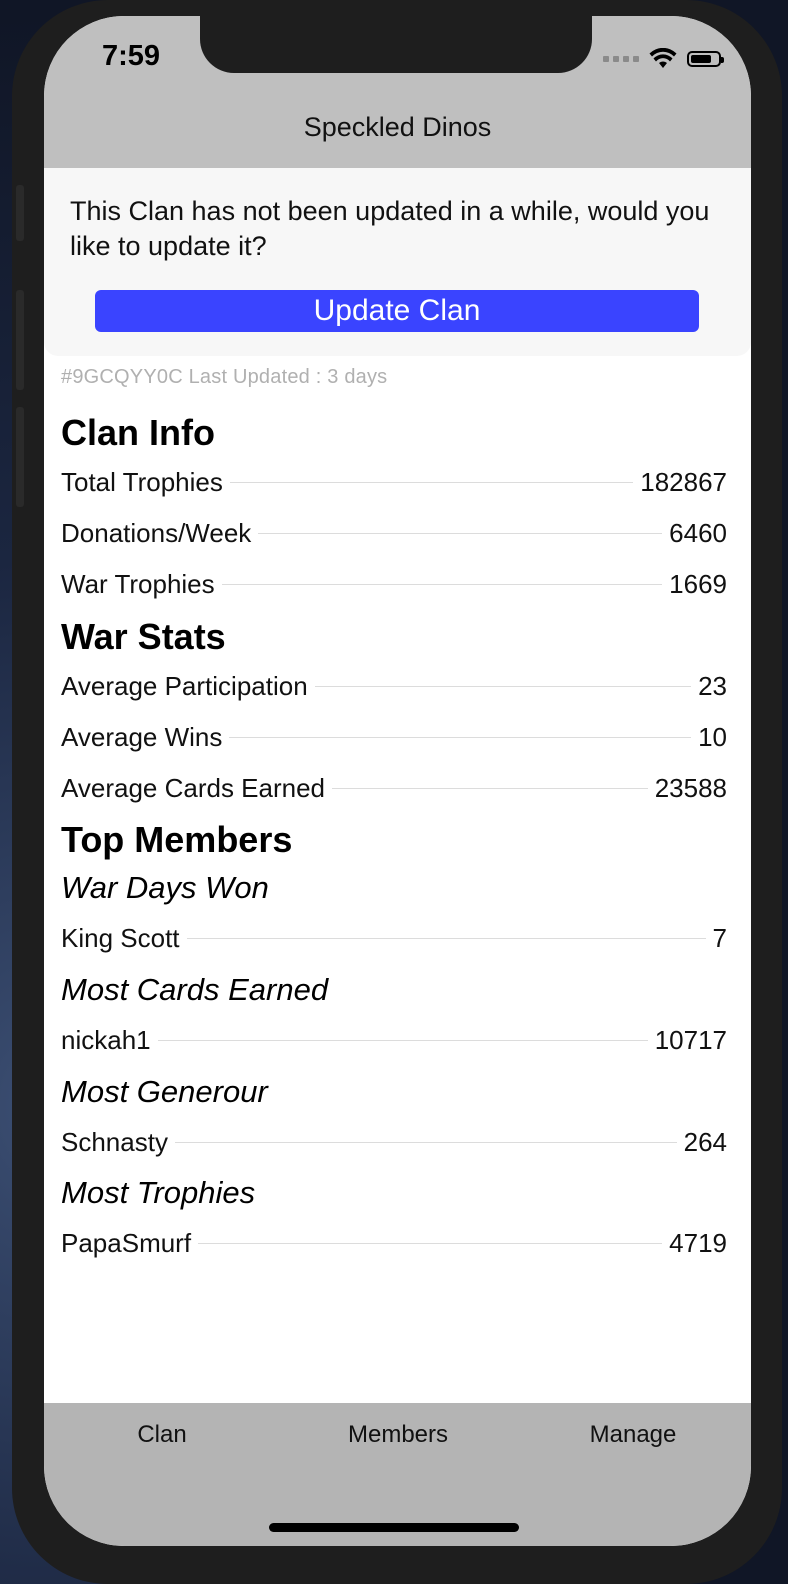 Image resolution: width=788 pixels, height=1584 pixels. What do you see at coordinates (394, 686) in the screenshot?
I see `stat-row: Average Participation 23` at bounding box center [394, 686].